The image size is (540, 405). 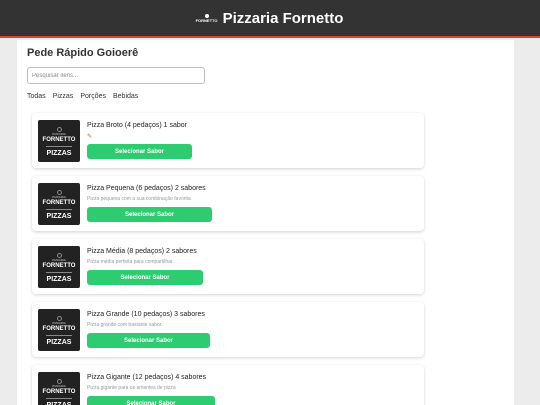 I want to click on top-header: FORNETTO Pizzaria Fornetto, so click(x=270, y=19).